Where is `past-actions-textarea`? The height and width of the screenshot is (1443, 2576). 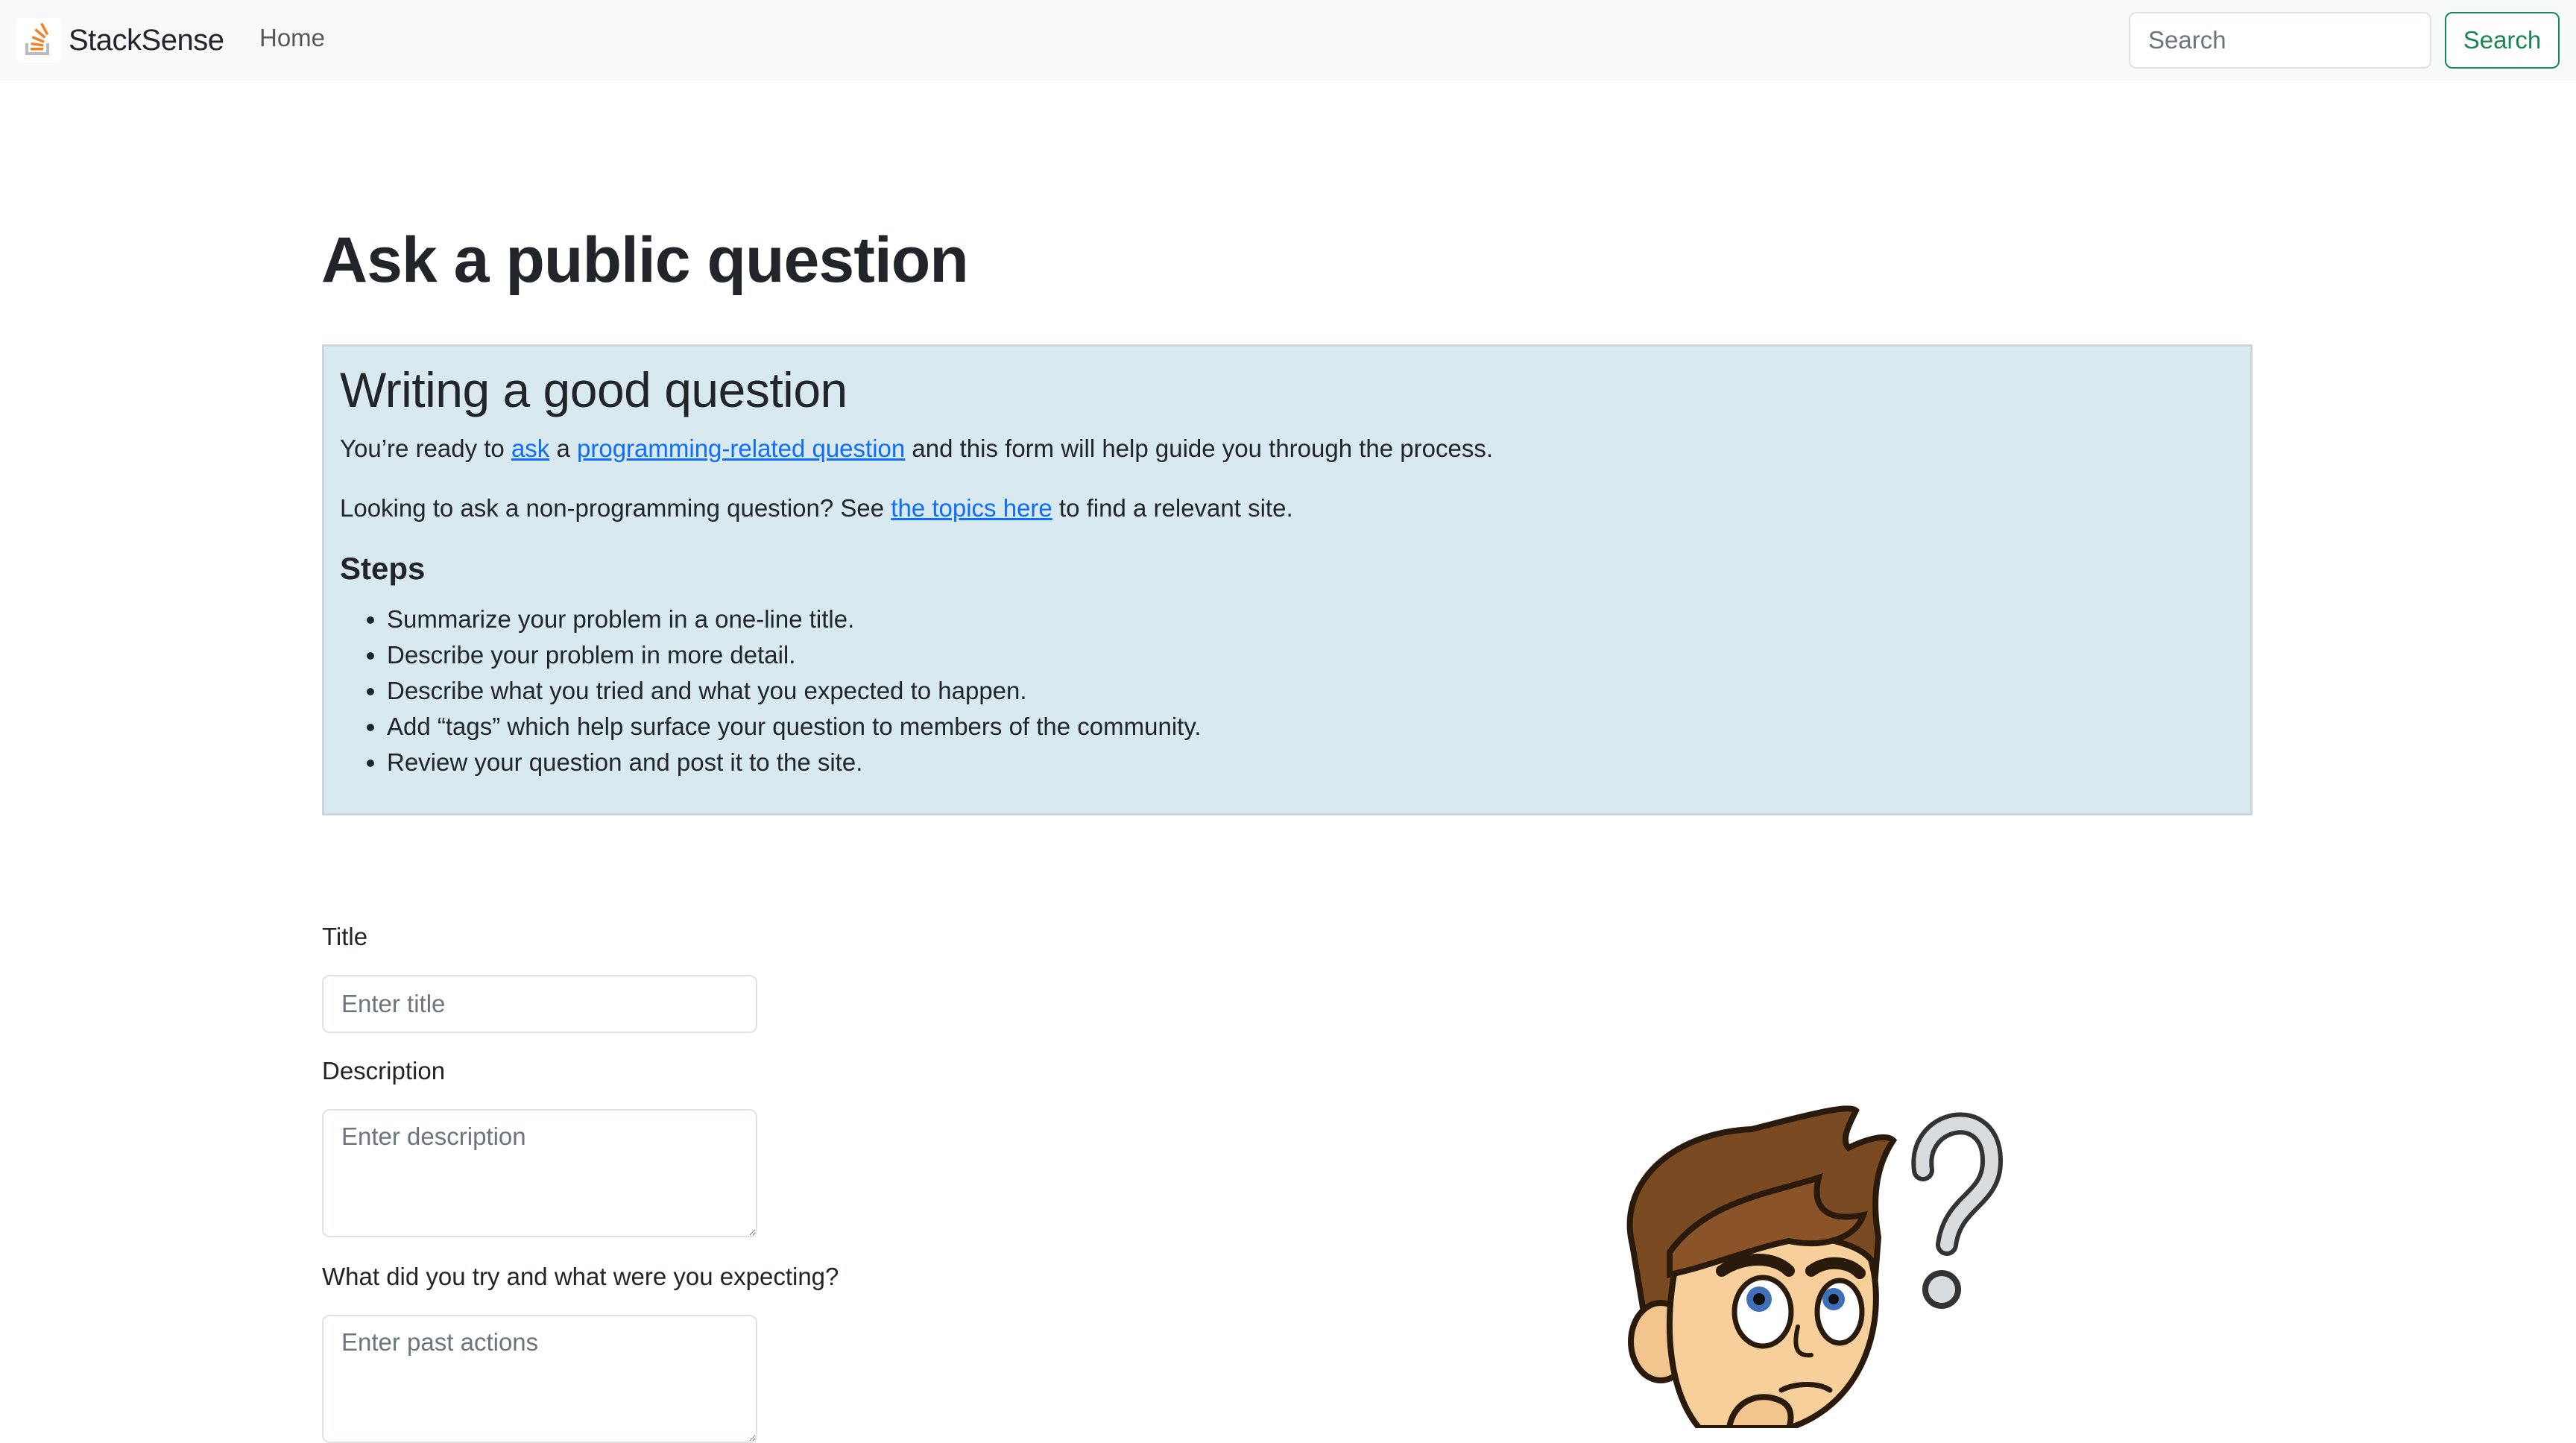
past-actions-textarea is located at coordinates (539, 1379).